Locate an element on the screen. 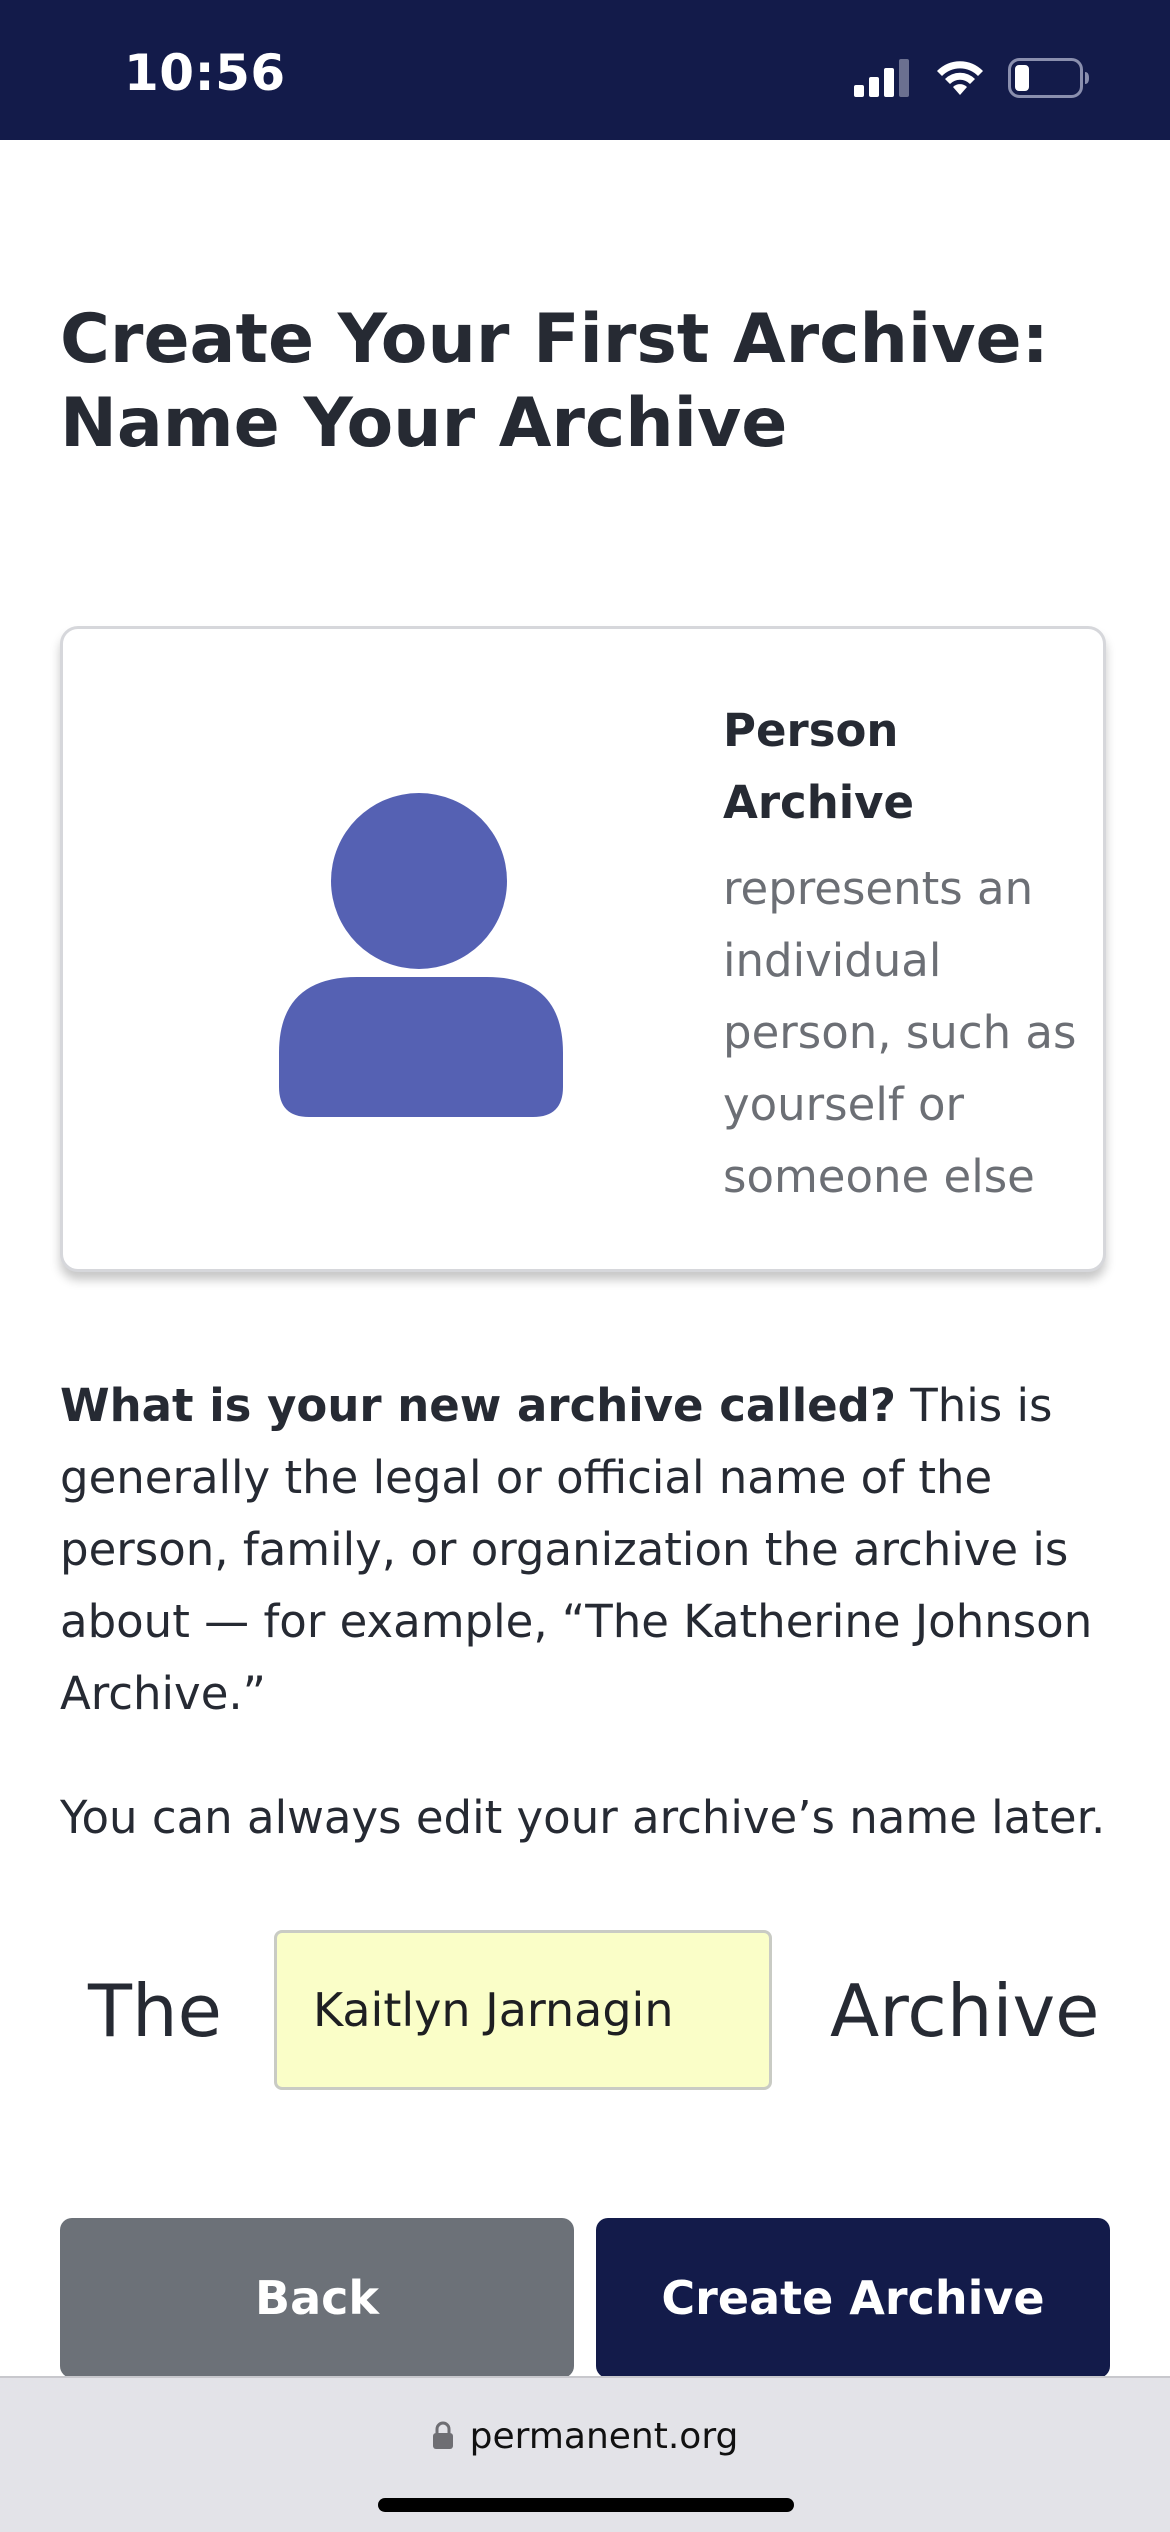 Image resolution: width=1170 pixels, height=2532 pixels. back-button: Back is located at coordinates (317, 2298).